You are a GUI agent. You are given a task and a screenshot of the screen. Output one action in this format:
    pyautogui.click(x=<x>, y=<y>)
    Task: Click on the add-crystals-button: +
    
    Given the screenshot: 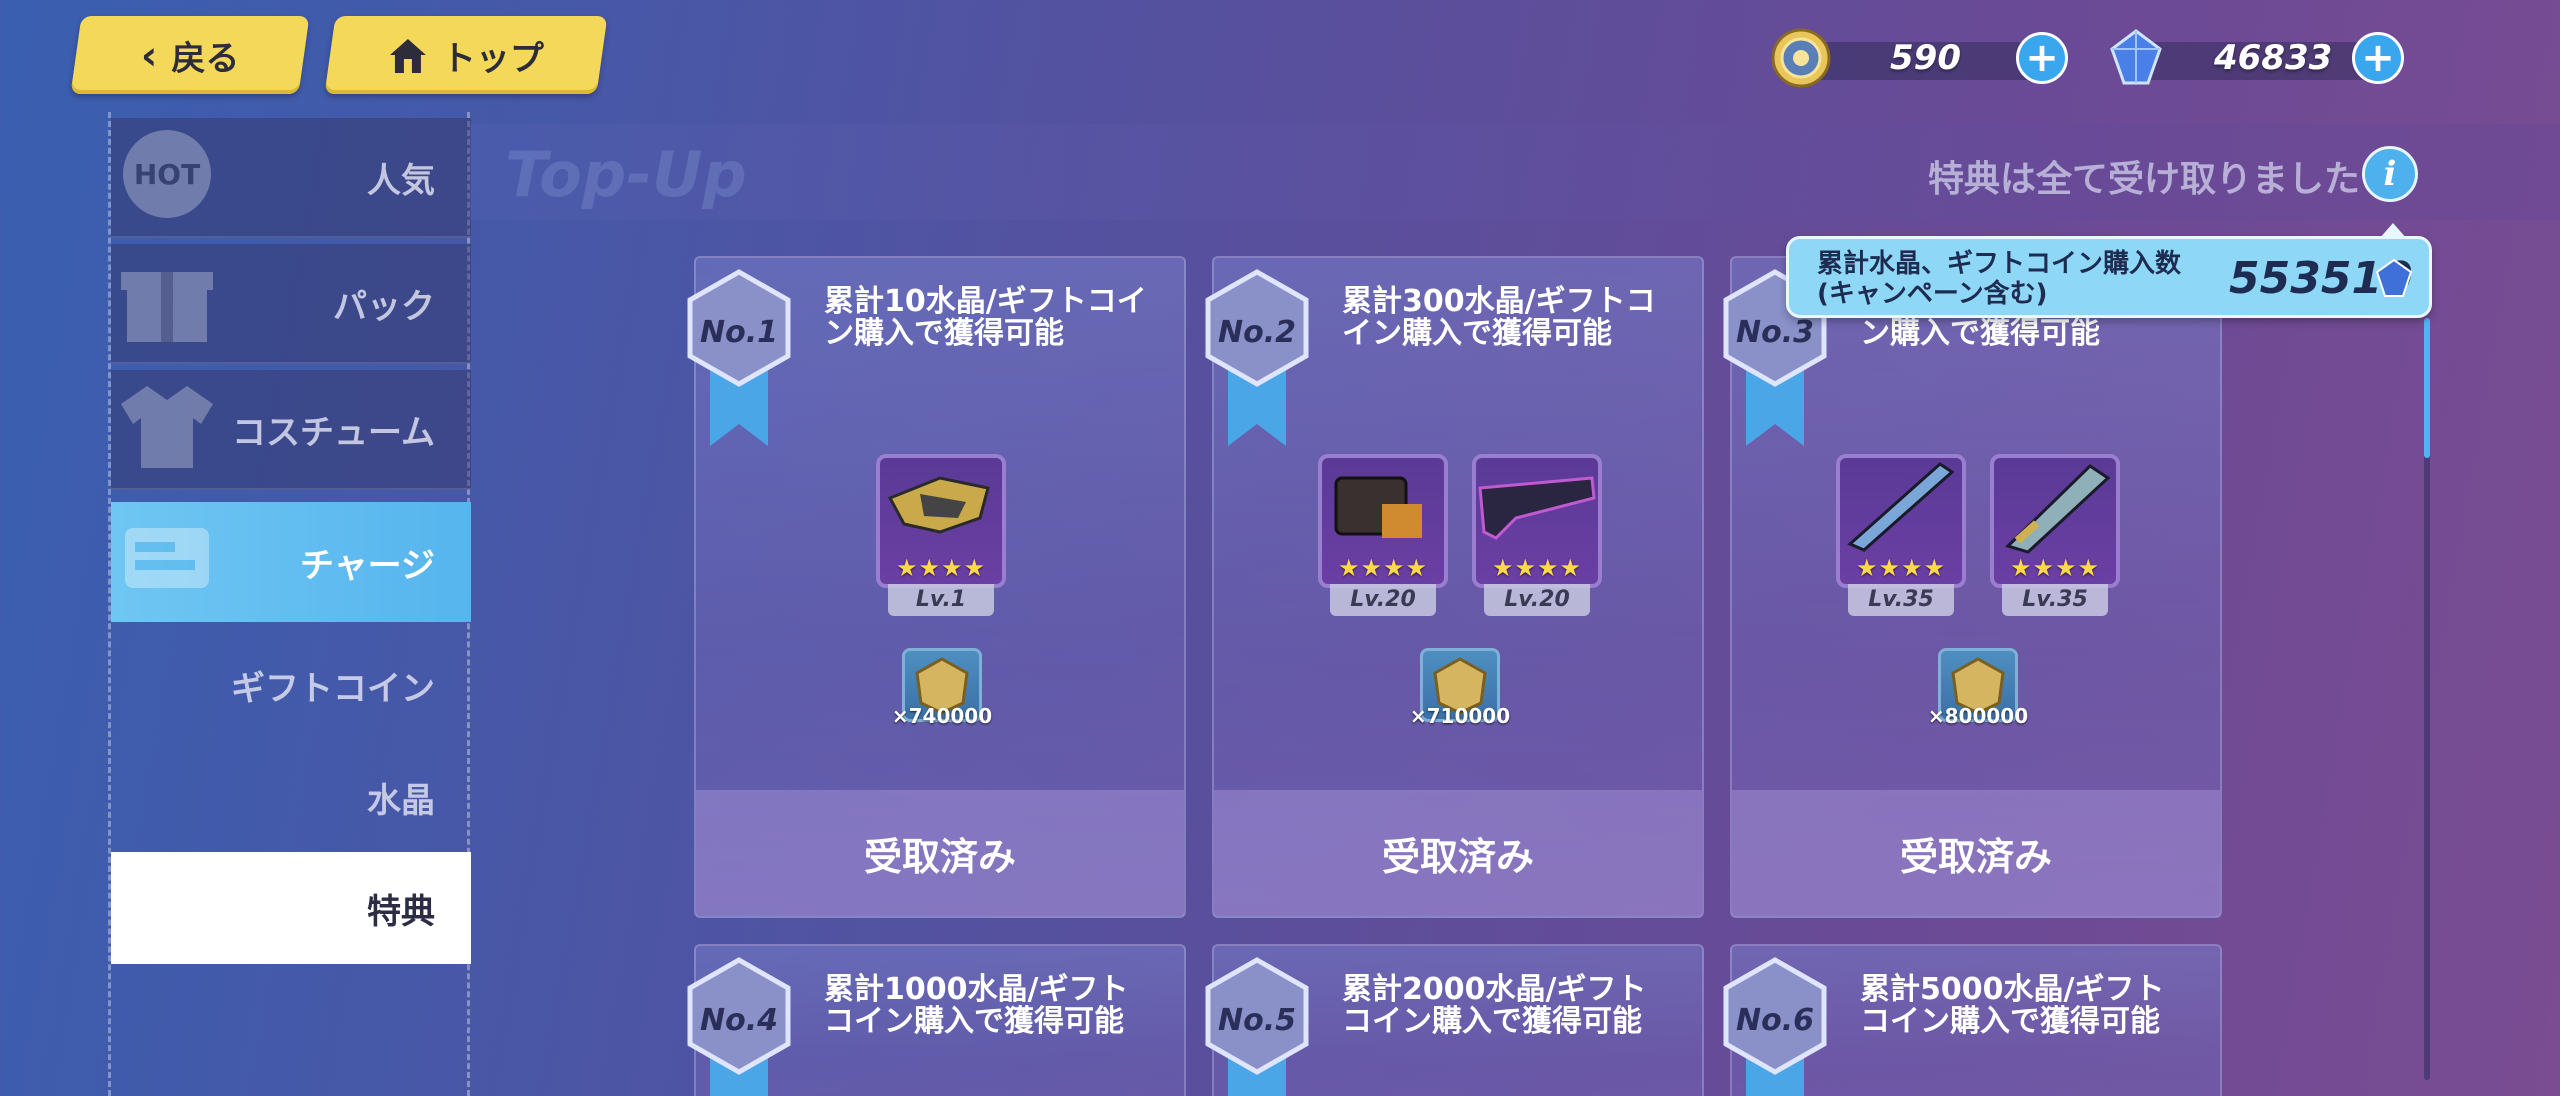 What is the action you would take?
    pyautogui.click(x=2378, y=58)
    